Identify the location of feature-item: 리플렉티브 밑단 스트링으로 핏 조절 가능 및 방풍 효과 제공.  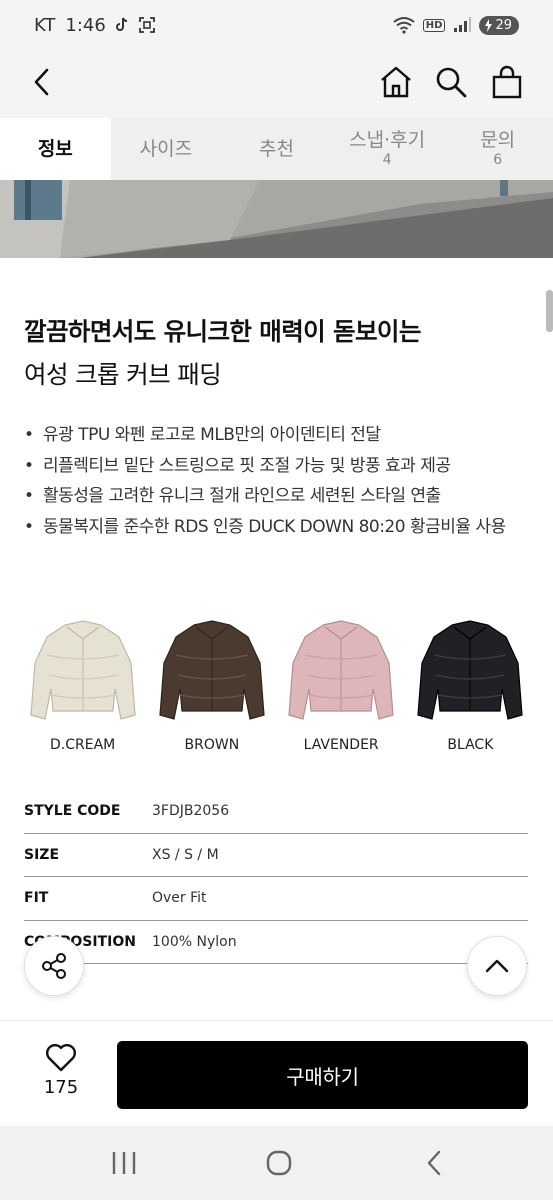
(277, 466).